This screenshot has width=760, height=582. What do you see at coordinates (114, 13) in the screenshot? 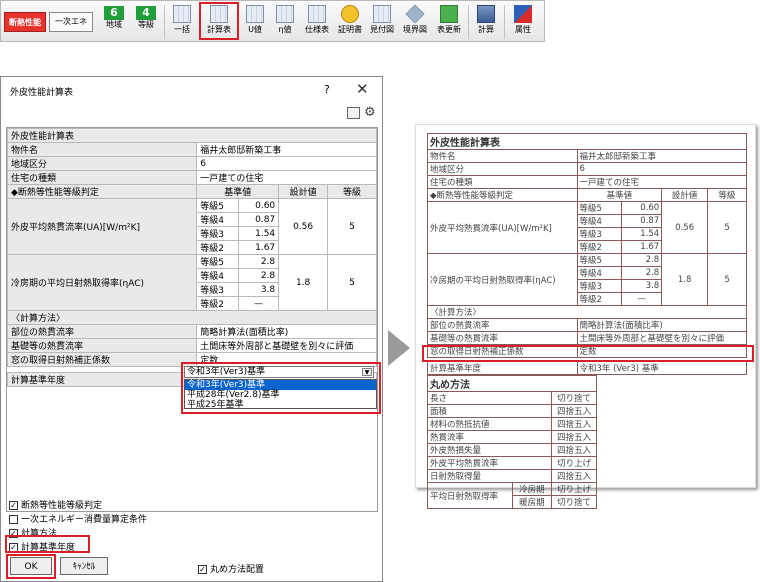
I see `region-number: 6` at bounding box center [114, 13].